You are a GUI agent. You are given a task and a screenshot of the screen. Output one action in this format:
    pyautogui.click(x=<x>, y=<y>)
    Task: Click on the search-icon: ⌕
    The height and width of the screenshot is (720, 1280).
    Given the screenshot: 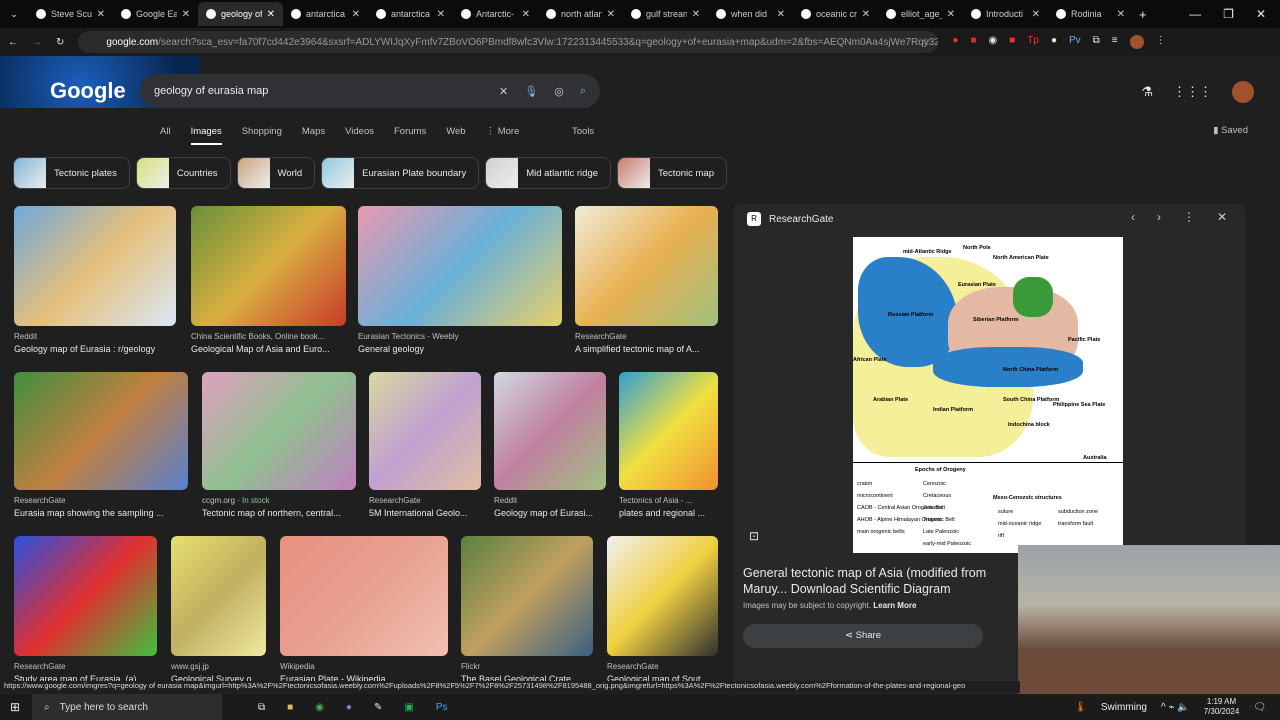 What is the action you would take?
    pyautogui.click(x=583, y=91)
    